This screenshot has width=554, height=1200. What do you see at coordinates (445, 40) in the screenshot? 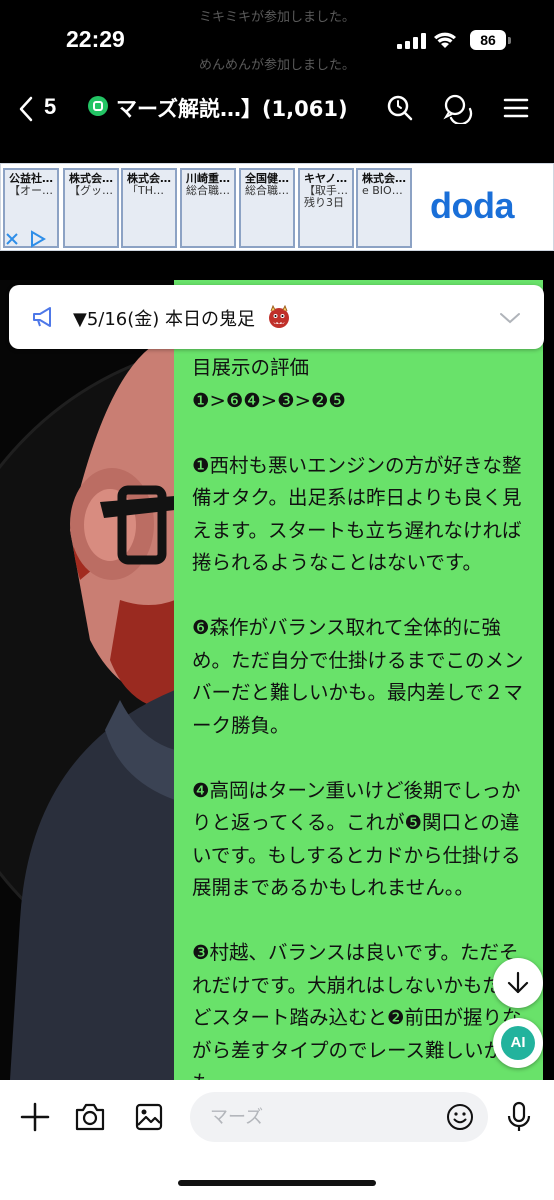
I see `wifi-icon` at bounding box center [445, 40].